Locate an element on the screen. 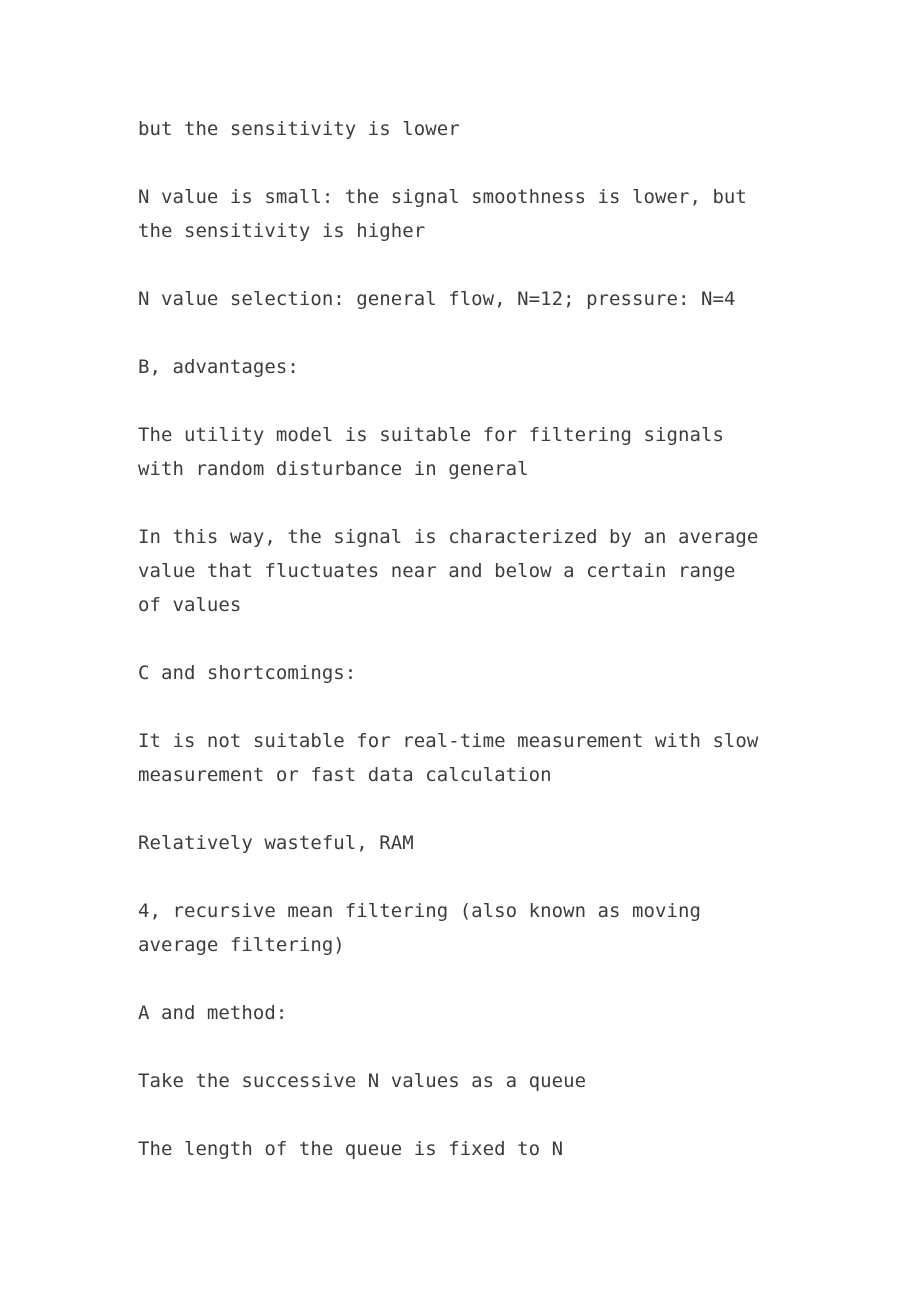  paragraph: C and shortcomings: is located at coordinates (247, 673).